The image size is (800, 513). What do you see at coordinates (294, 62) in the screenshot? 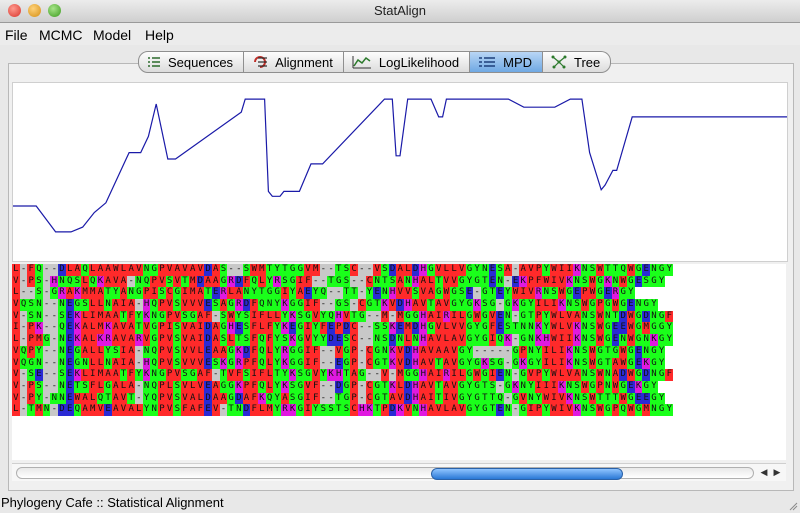
I see `tab-alignment: Alignment` at bounding box center [294, 62].